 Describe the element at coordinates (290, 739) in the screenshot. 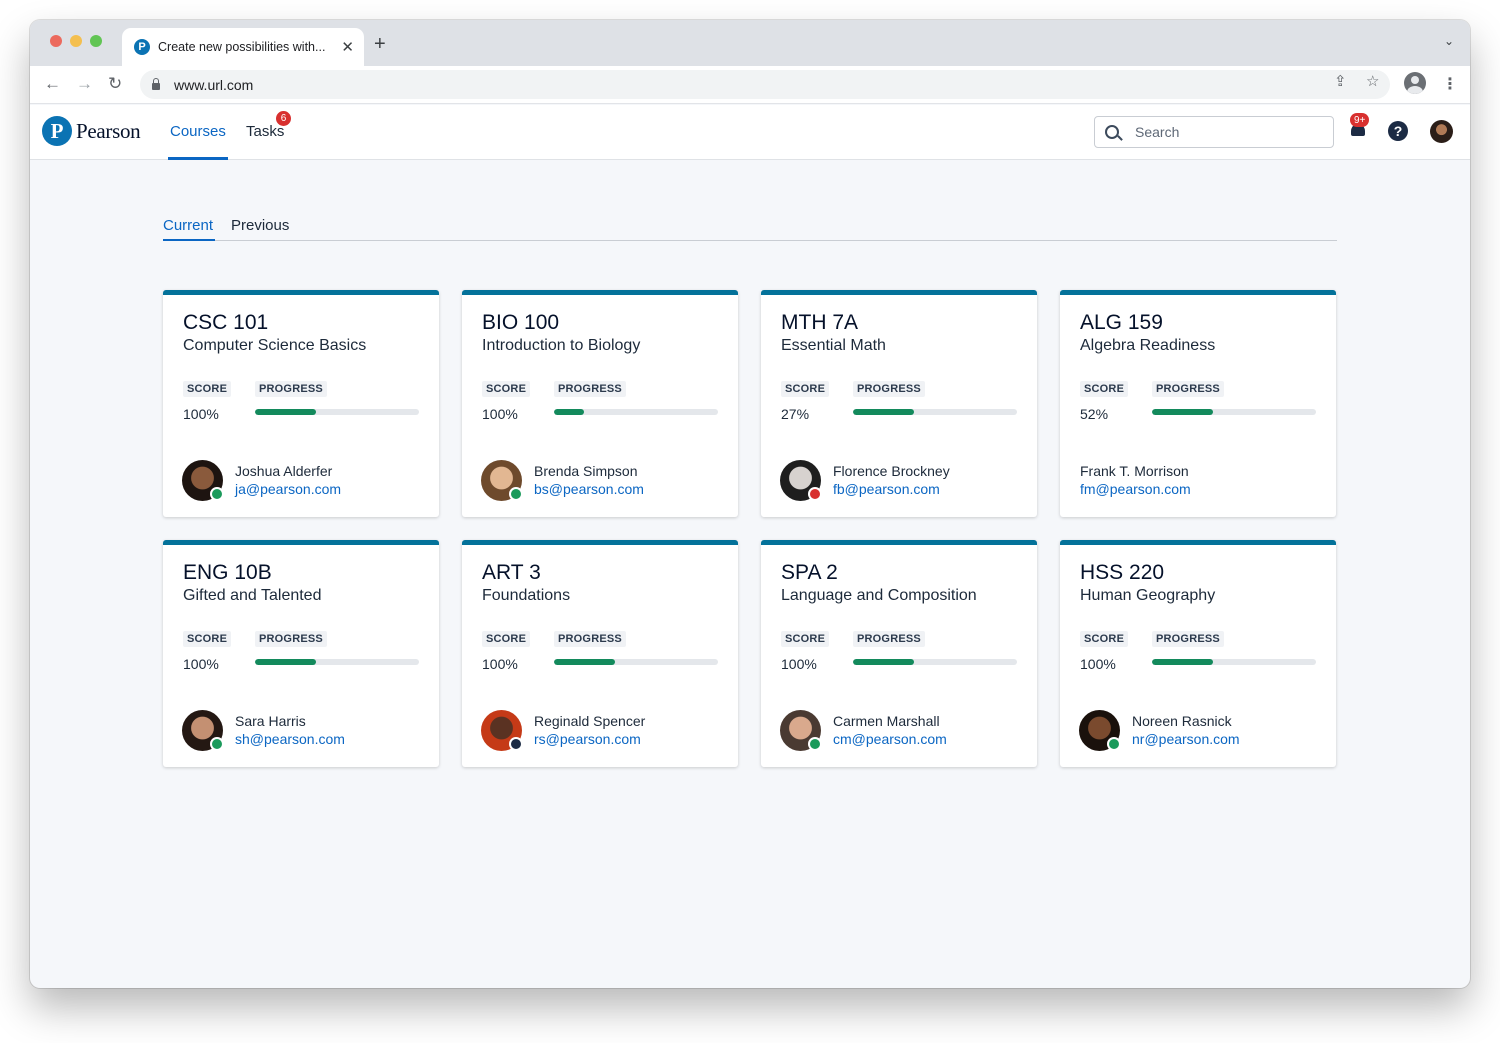

I see `instructor-email-link: sh@pearson.com` at that location.